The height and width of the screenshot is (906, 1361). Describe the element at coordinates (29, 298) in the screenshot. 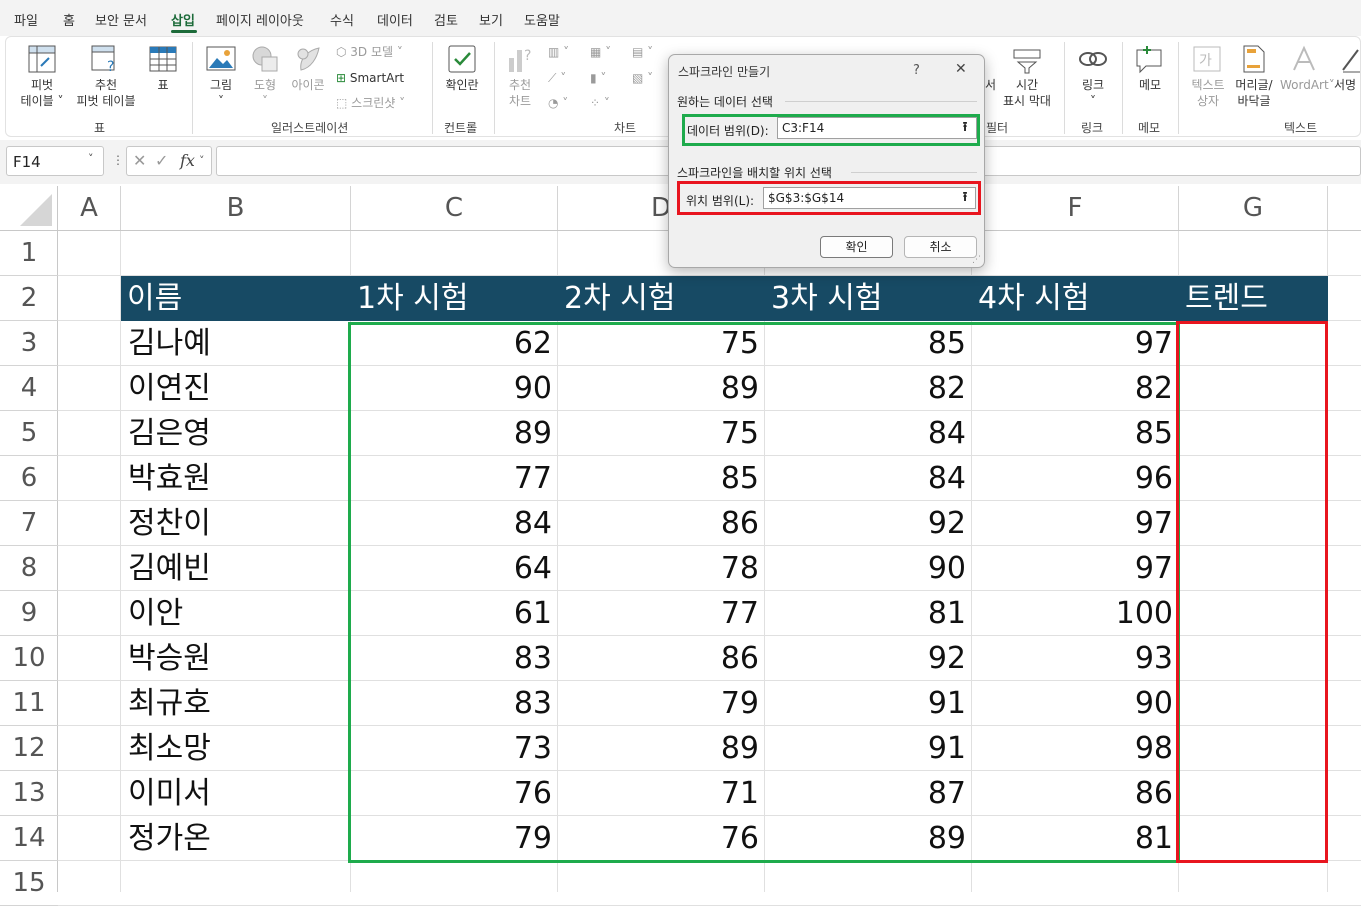

I see `row-header: 2` at that location.